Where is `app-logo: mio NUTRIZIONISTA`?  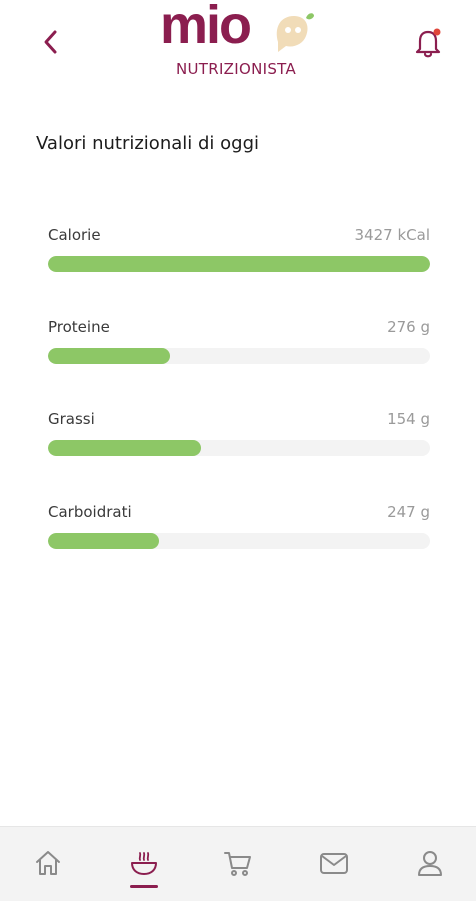
app-logo: mio NUTRIZIONISTA is located at coordinates (240, 42).